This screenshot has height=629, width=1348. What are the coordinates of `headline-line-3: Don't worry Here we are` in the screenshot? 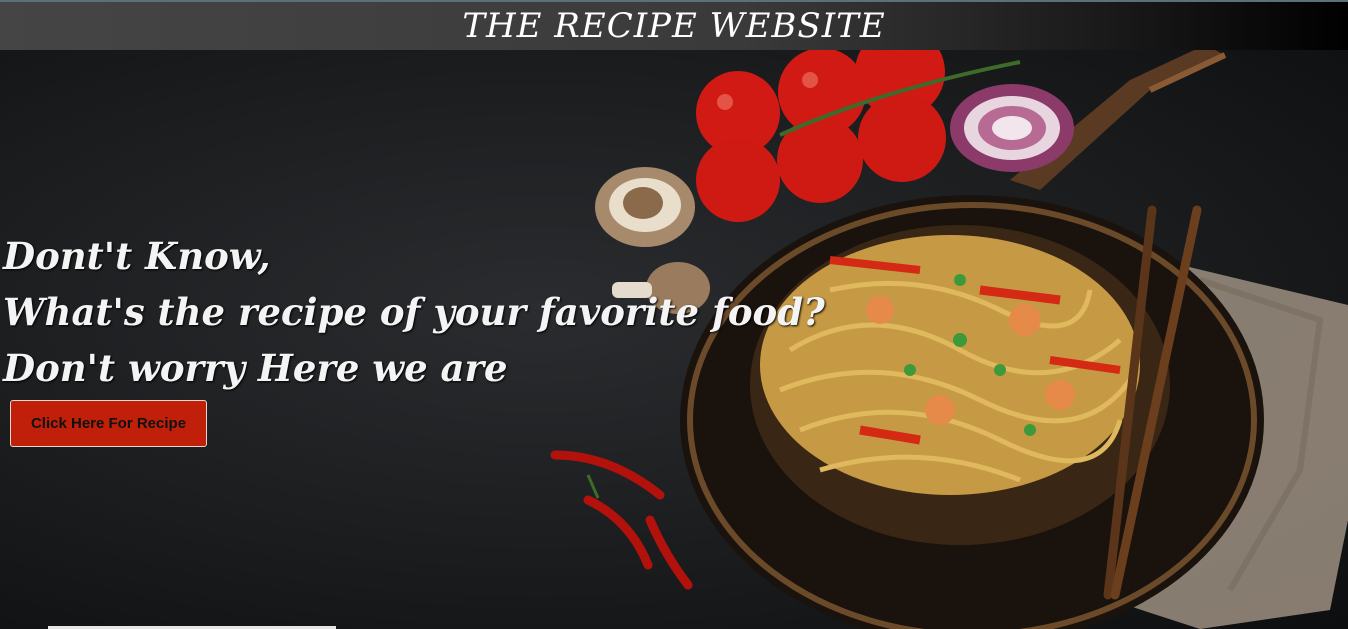 It's located at (255, 368).